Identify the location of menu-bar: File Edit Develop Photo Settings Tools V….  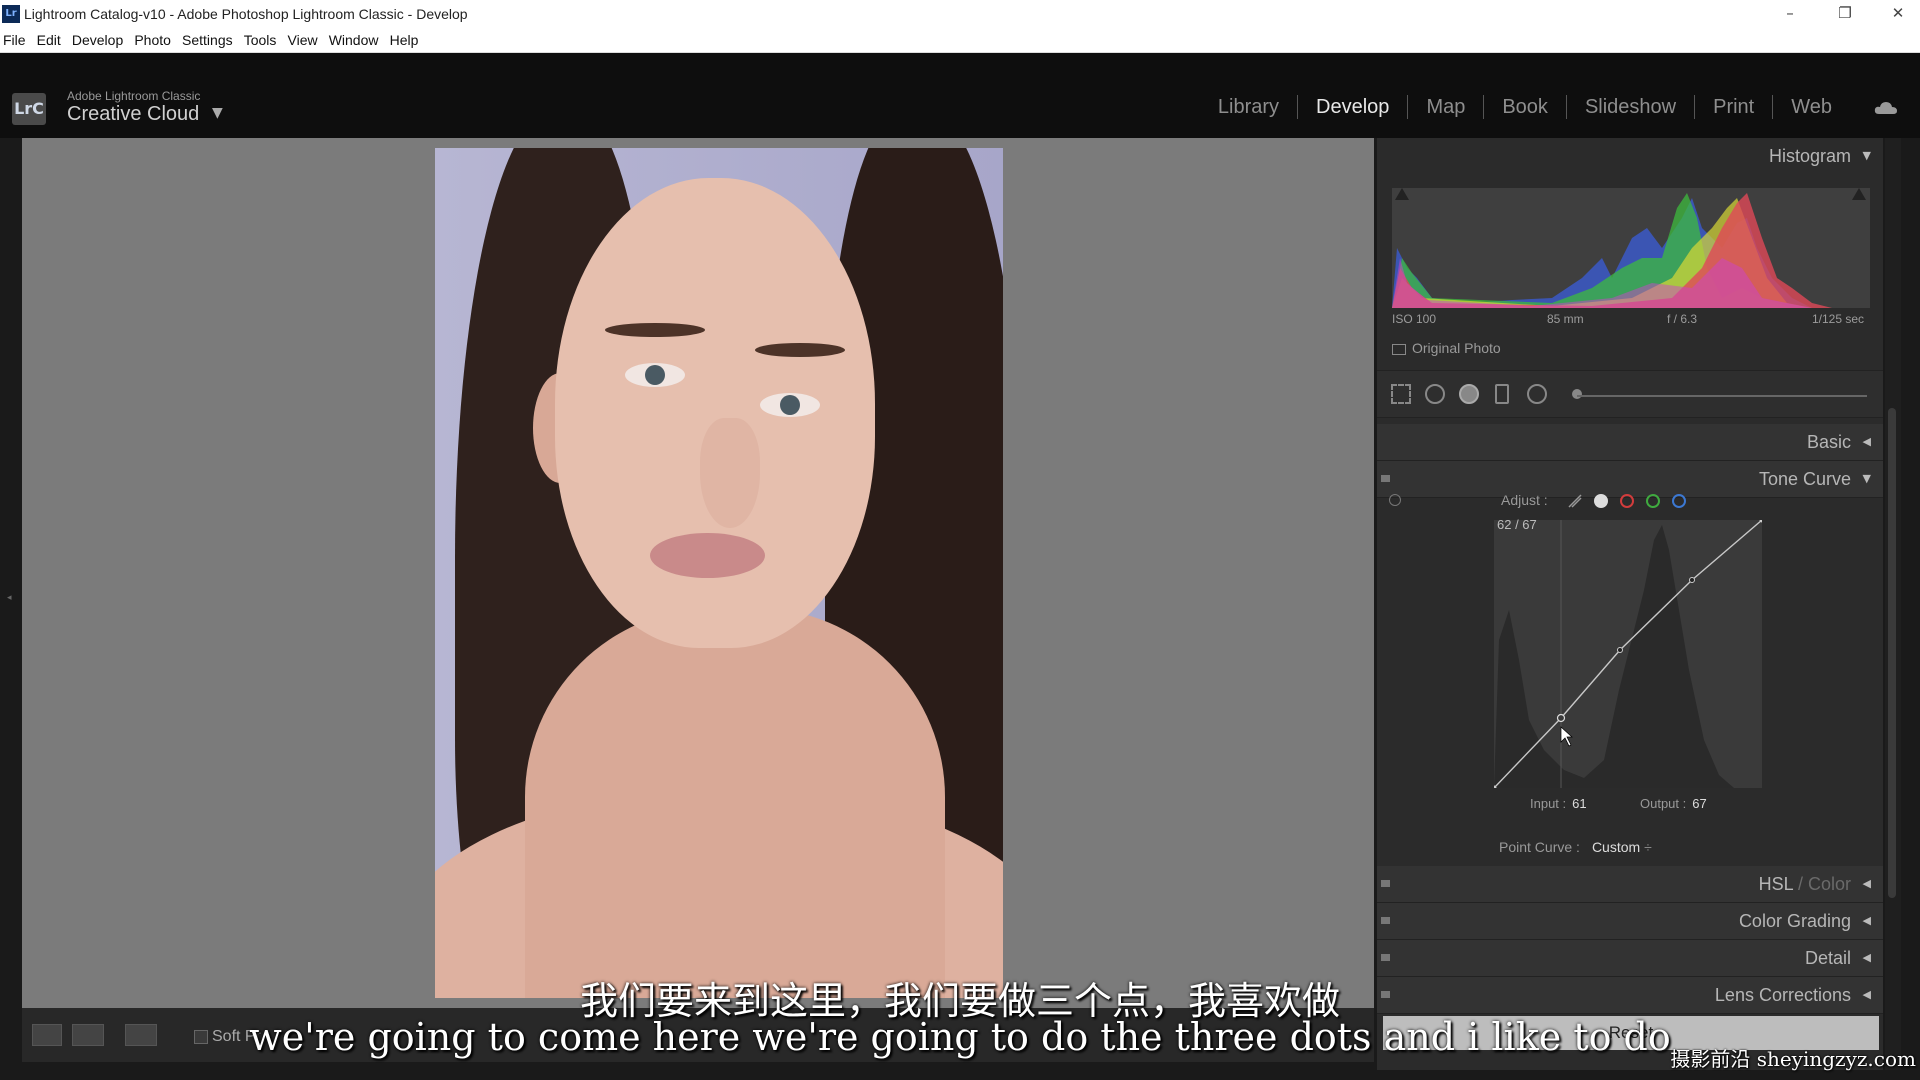
(960, 41).